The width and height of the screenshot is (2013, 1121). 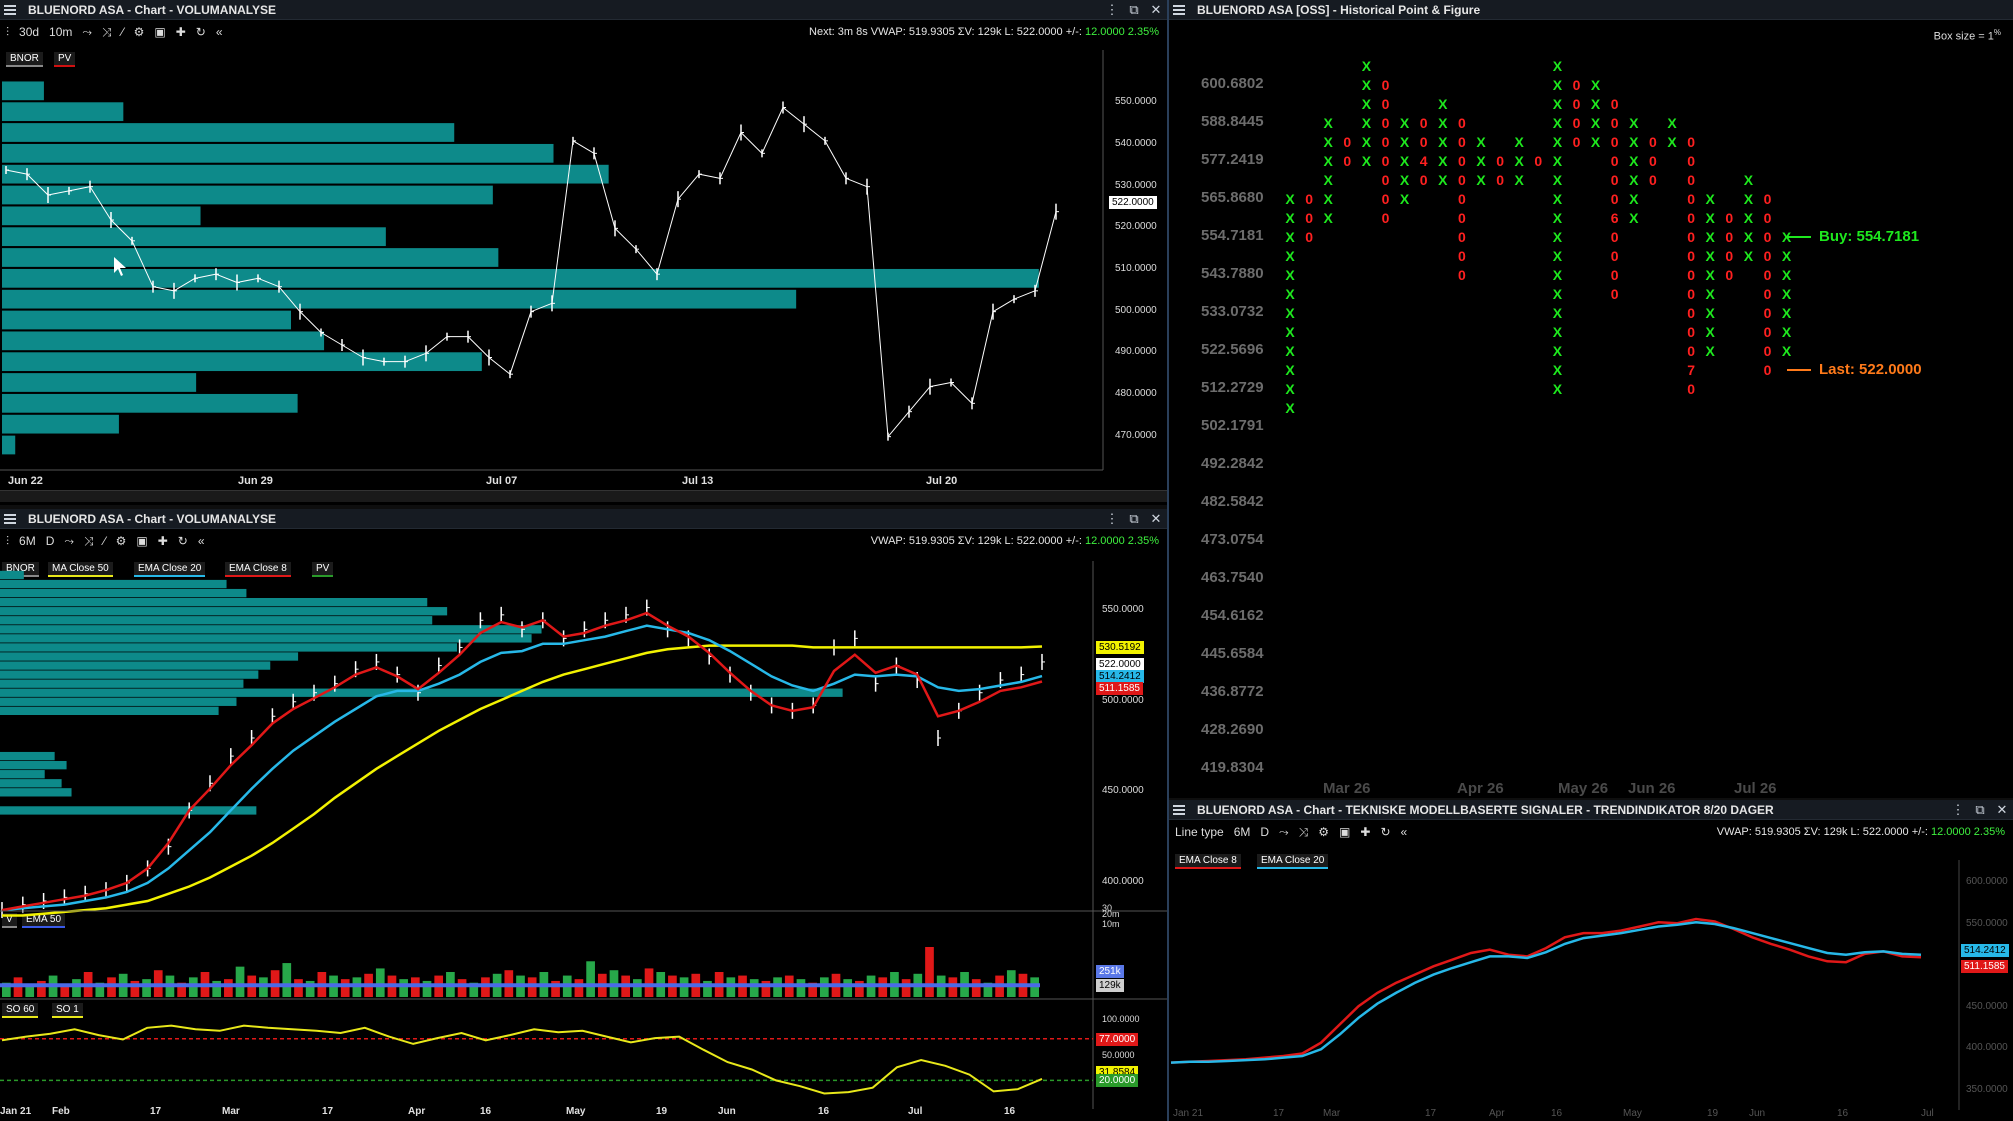 I want to click on so-tag: 77.0000, so click(x=1117, y=1039).